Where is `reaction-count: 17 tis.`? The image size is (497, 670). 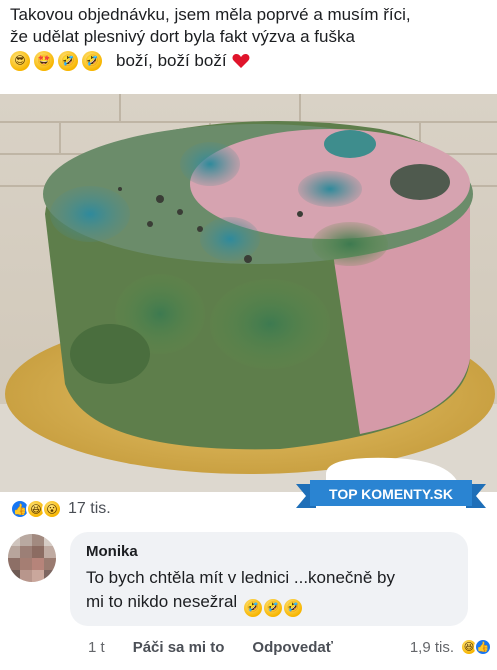 reaction-count: 17 tis. is located at coordinates (89, 508).